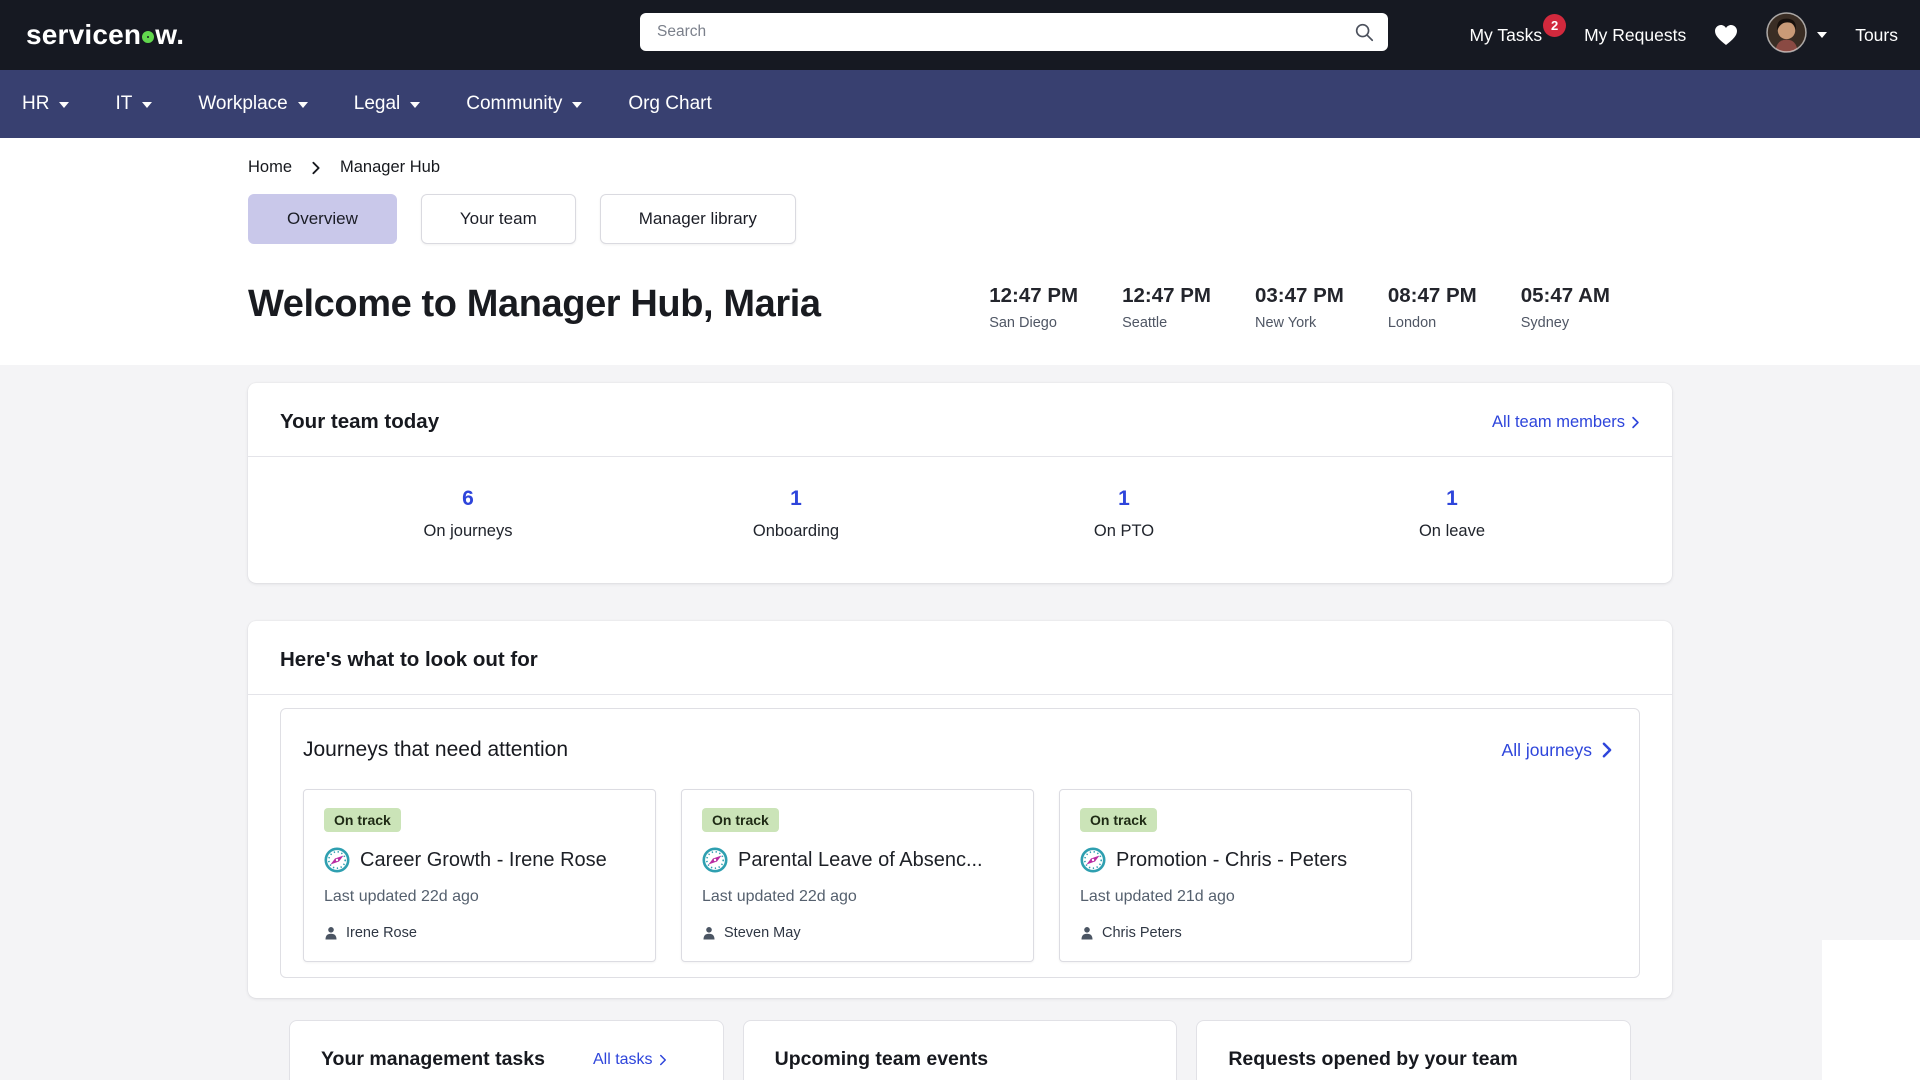 This screenshot has height=1080, width=1920. What do you see at coordinates (1432, 307) in the screenshot?
I see `clock-london: 08:47 PM London` at bounding box center [1432, 307].